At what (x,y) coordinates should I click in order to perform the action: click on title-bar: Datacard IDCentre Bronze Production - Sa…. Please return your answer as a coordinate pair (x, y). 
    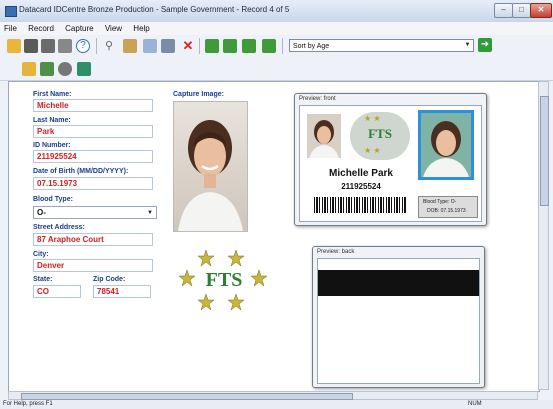
    Looking at the image, I should click on (276, 11).